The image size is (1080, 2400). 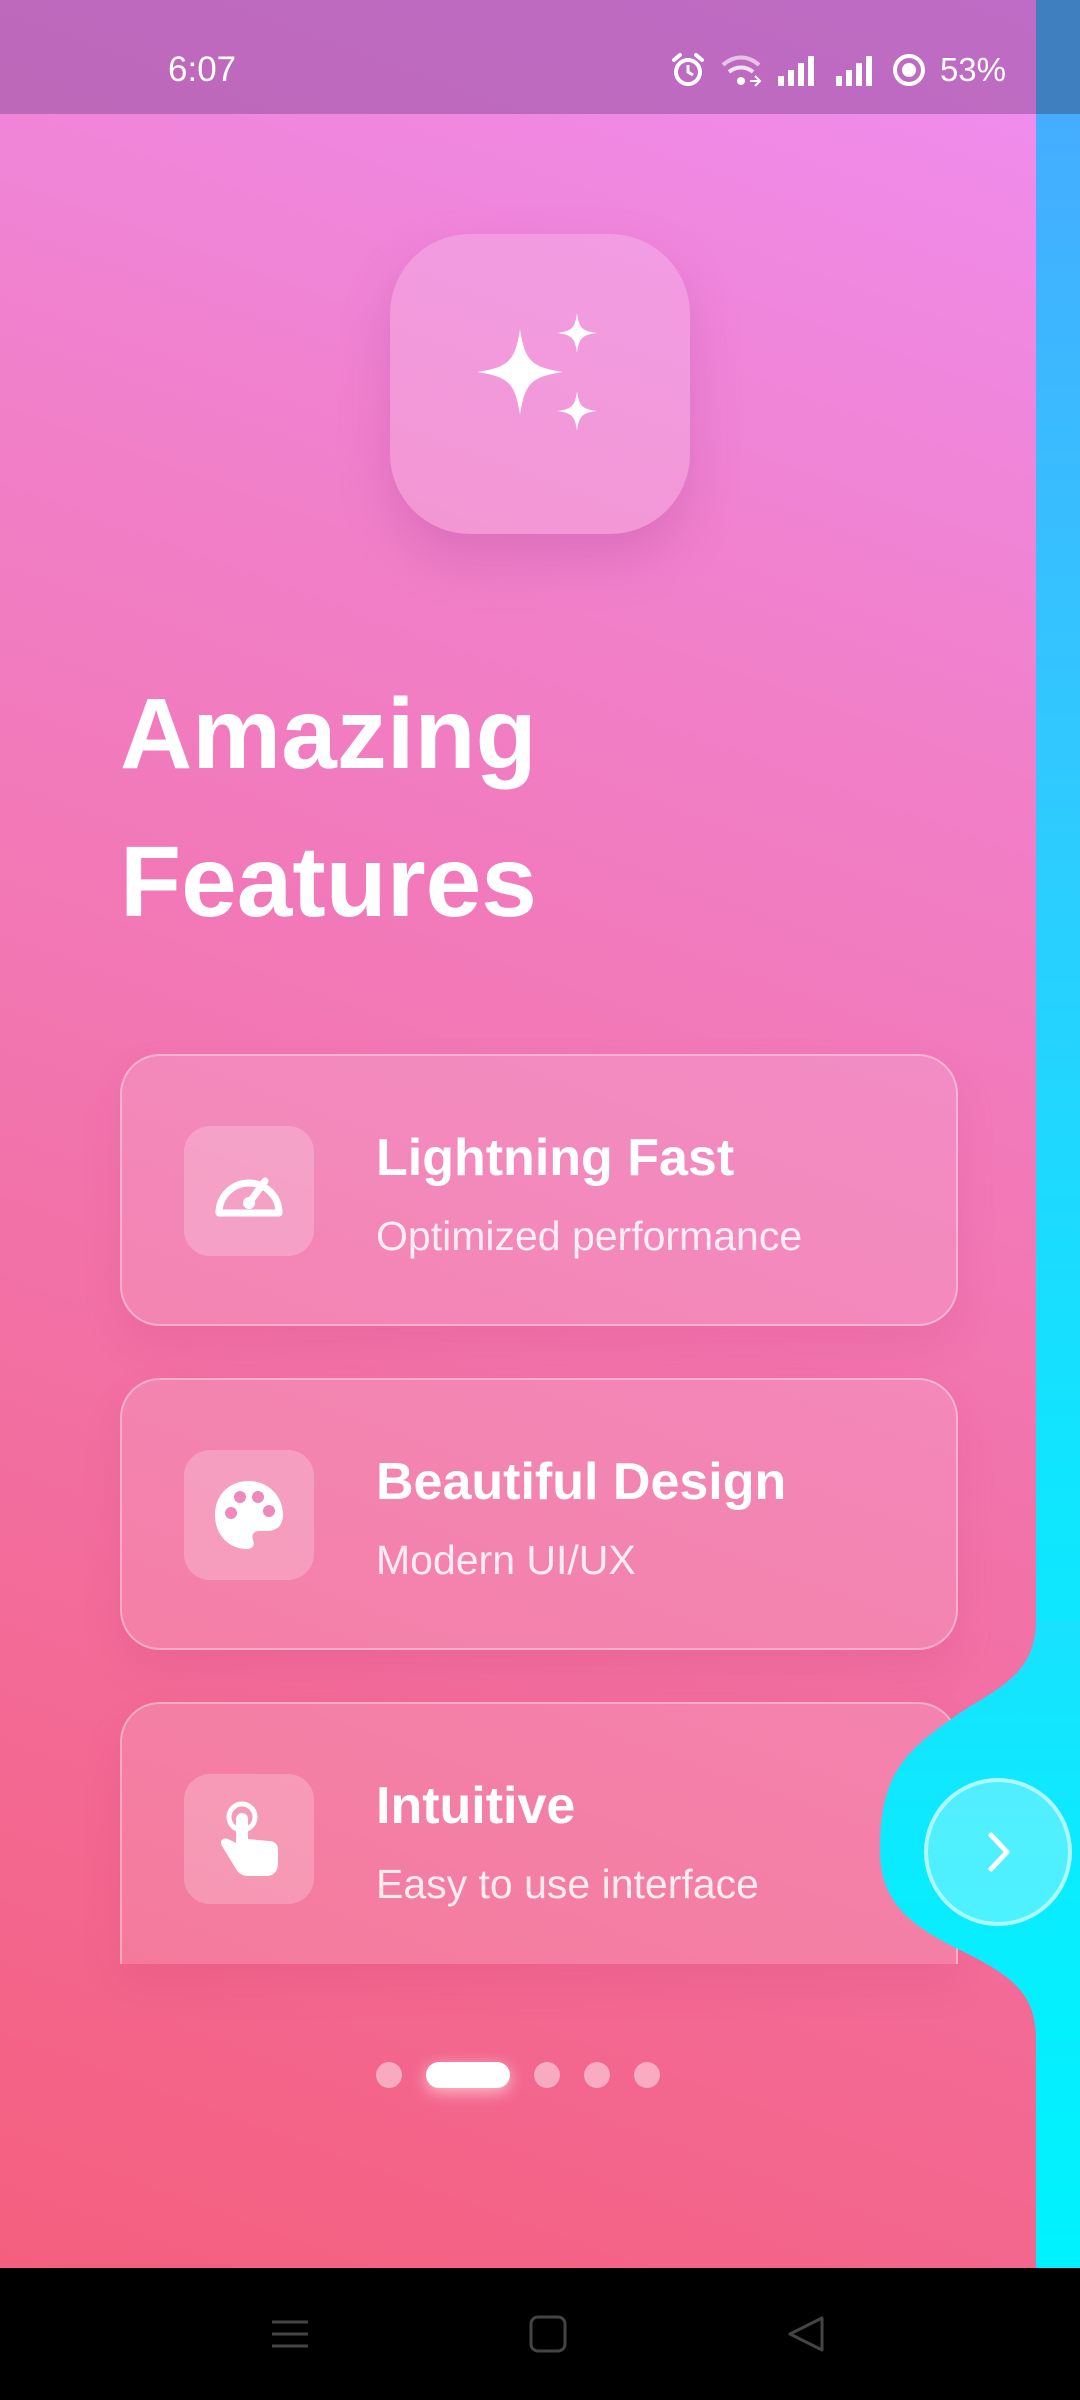 I want to click on feature-subtitle: Modern UI/UX, so click(x=506, y=1560).